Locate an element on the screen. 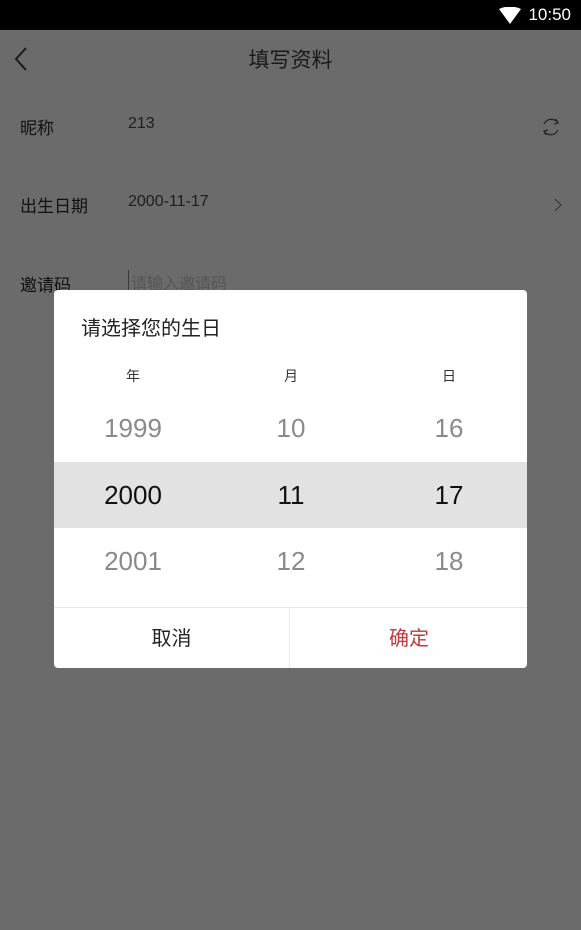  year-selected: 2000 is located at coordinates (133, 495).